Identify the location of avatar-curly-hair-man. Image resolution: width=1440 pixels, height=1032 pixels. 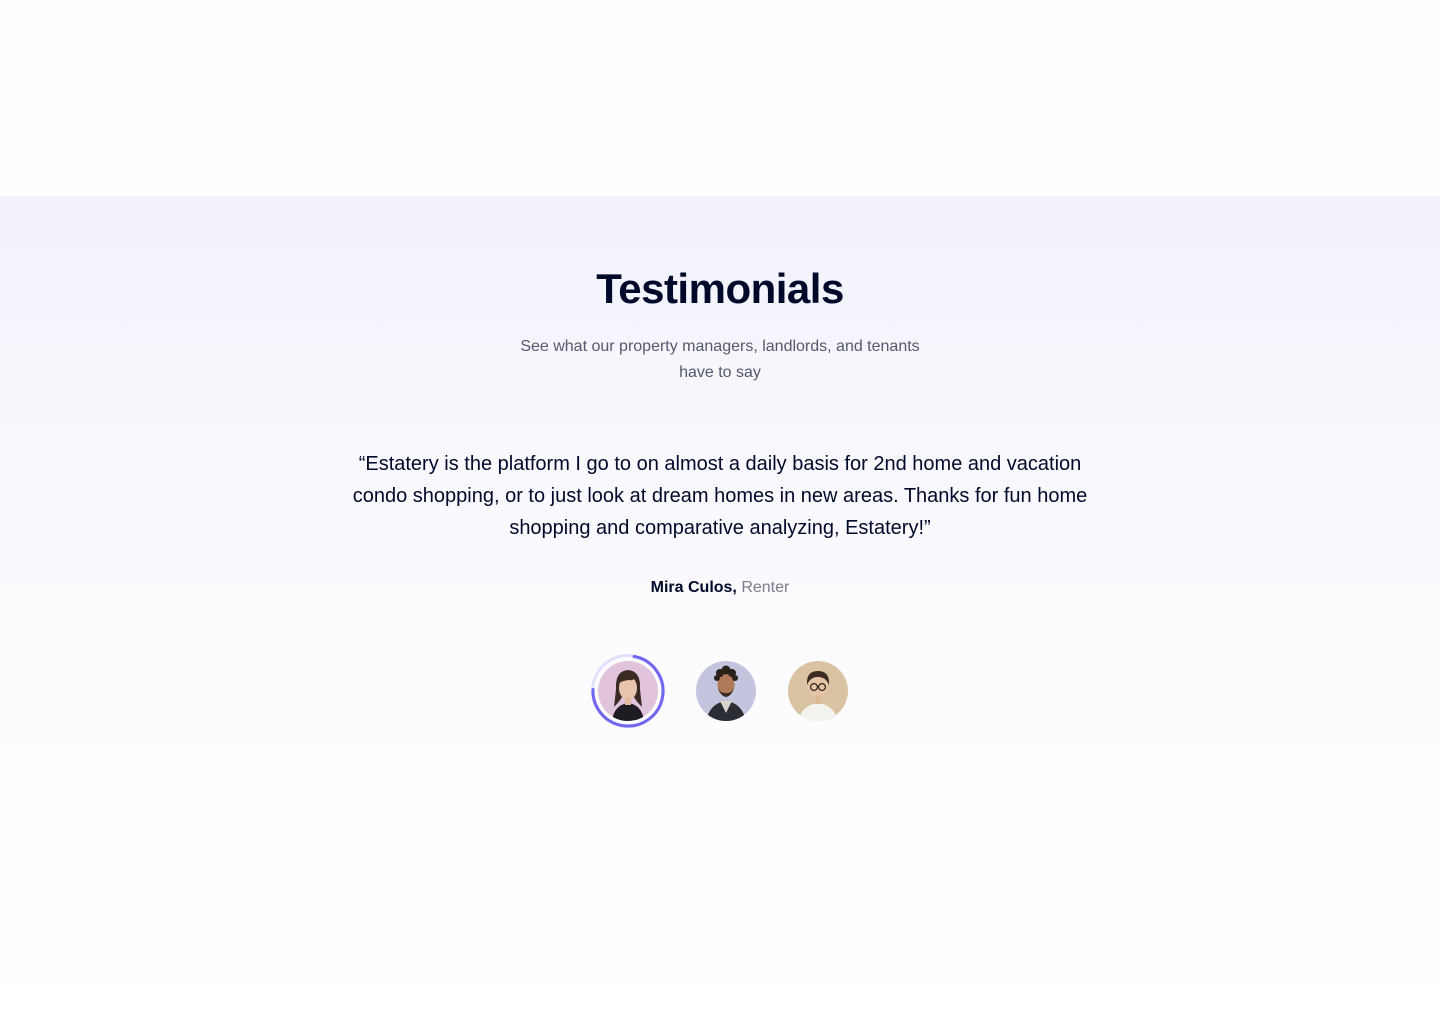
(726, 691).